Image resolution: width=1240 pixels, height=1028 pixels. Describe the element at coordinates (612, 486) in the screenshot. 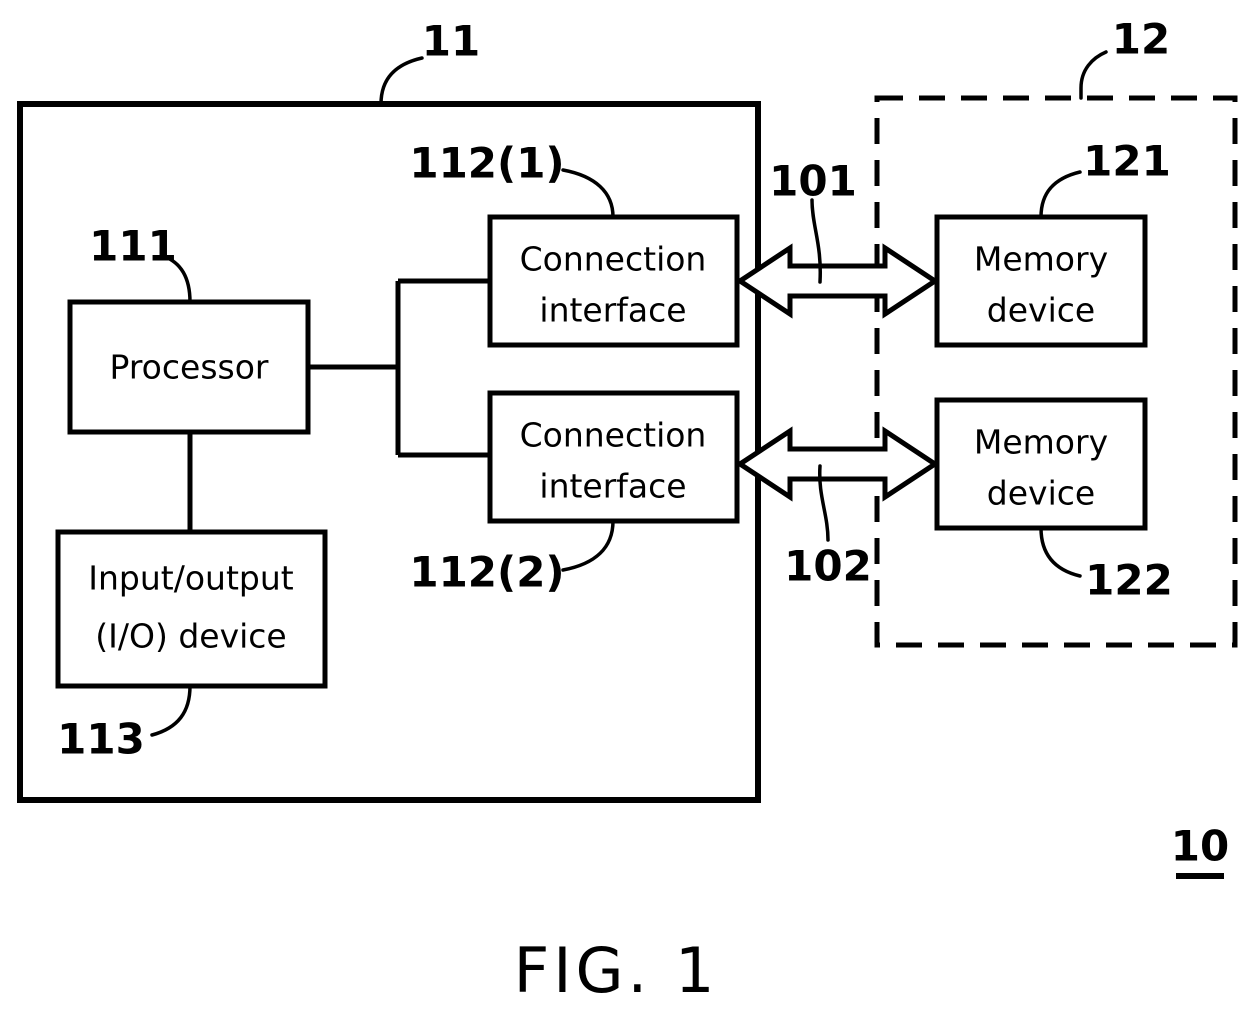

I see `connection-interface-2-label-line2: interface` at that location.